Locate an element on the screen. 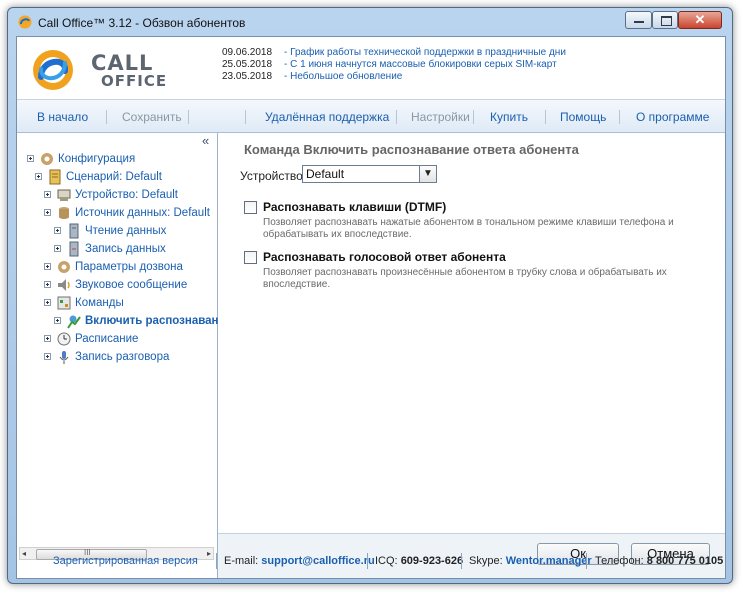 The image size is (743, 600). logo-emblem-icon is located at coordinates (53, 70).